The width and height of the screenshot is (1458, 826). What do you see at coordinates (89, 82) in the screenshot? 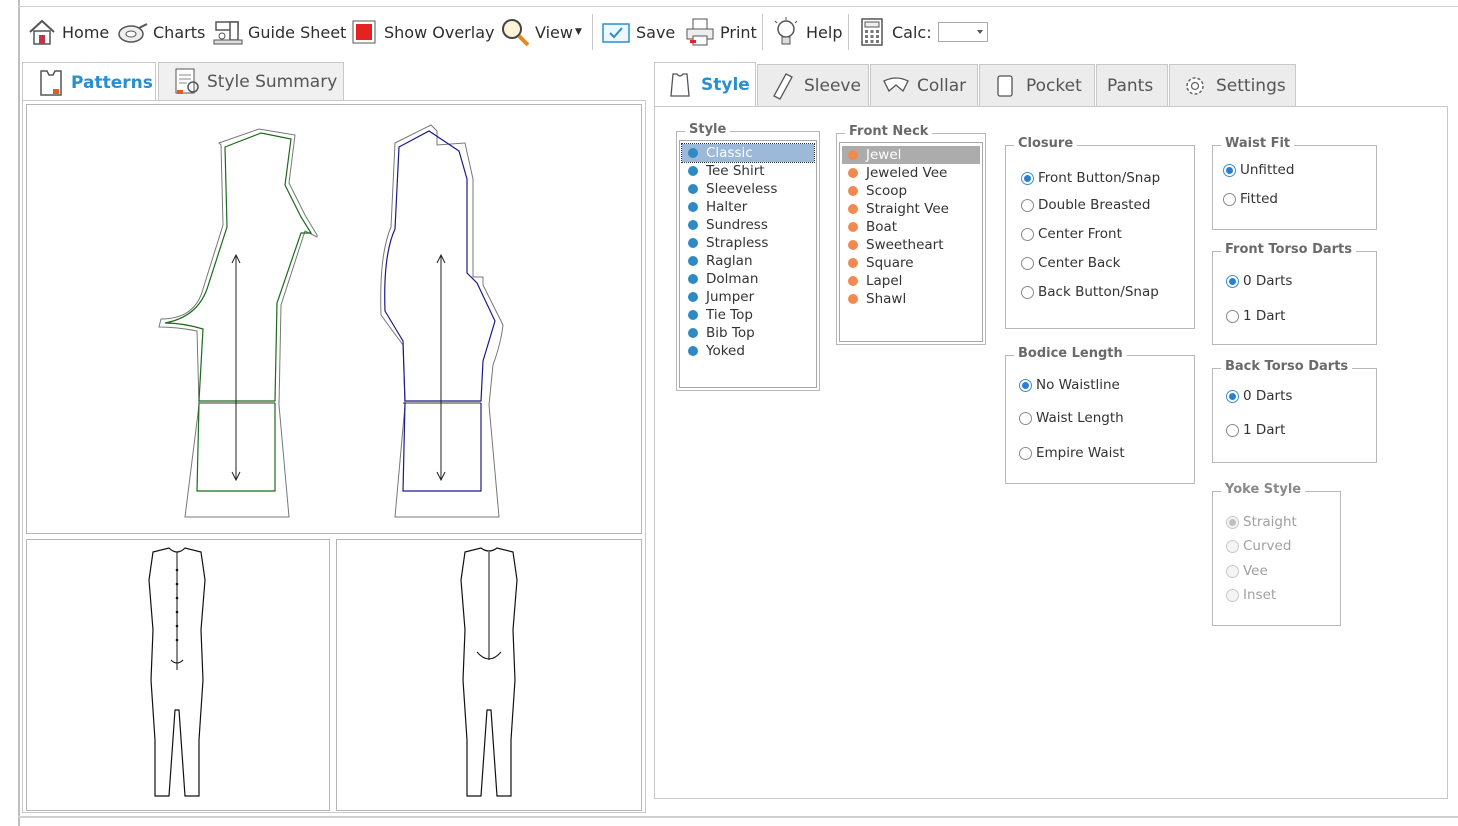
I see `tab-patterns: Patterns` at bounding box center [89, 82].